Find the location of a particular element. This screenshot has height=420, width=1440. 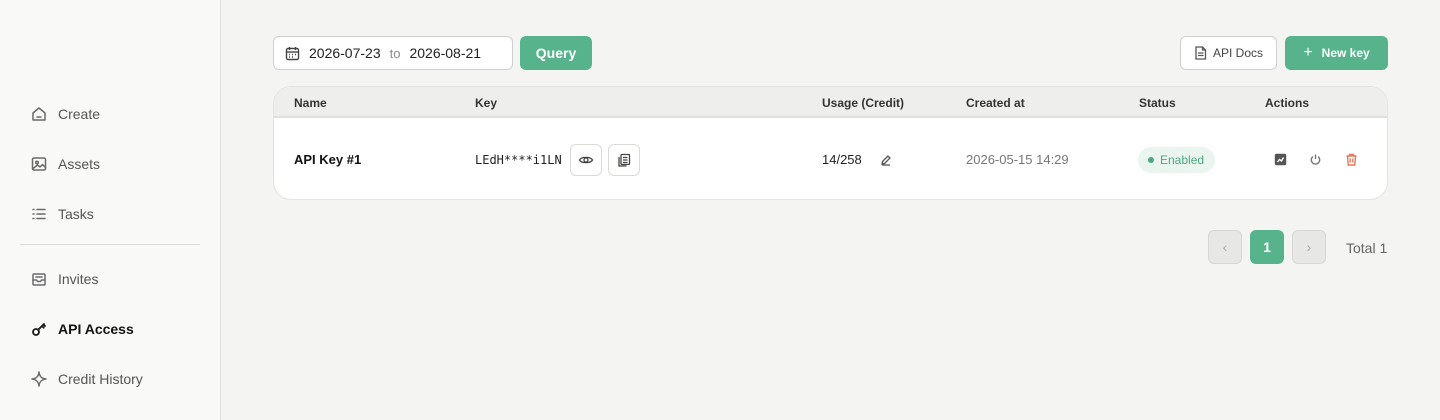

delete-key-button is located at coordinates (1351, 158).